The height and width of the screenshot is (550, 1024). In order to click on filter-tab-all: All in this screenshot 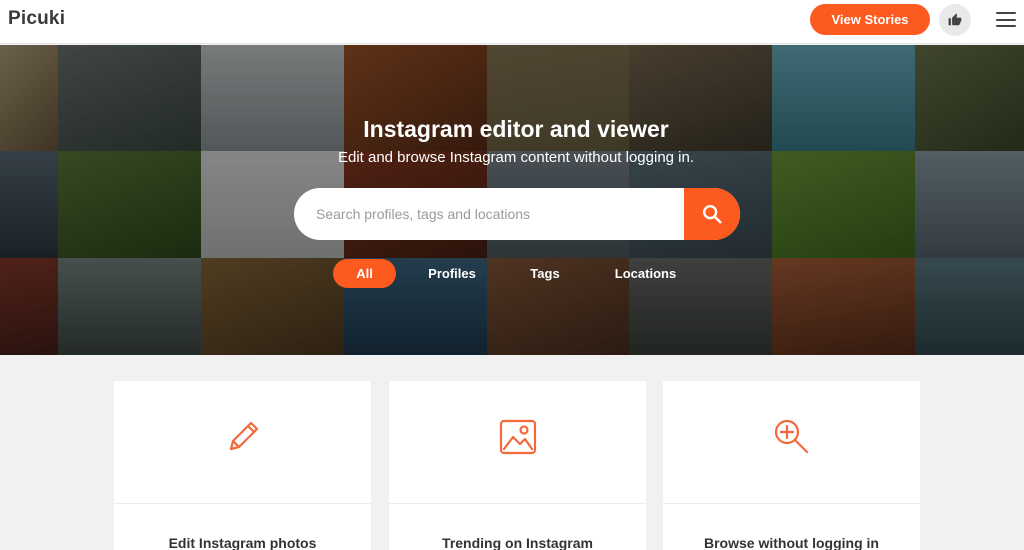, I will do `click(364, 273)`.